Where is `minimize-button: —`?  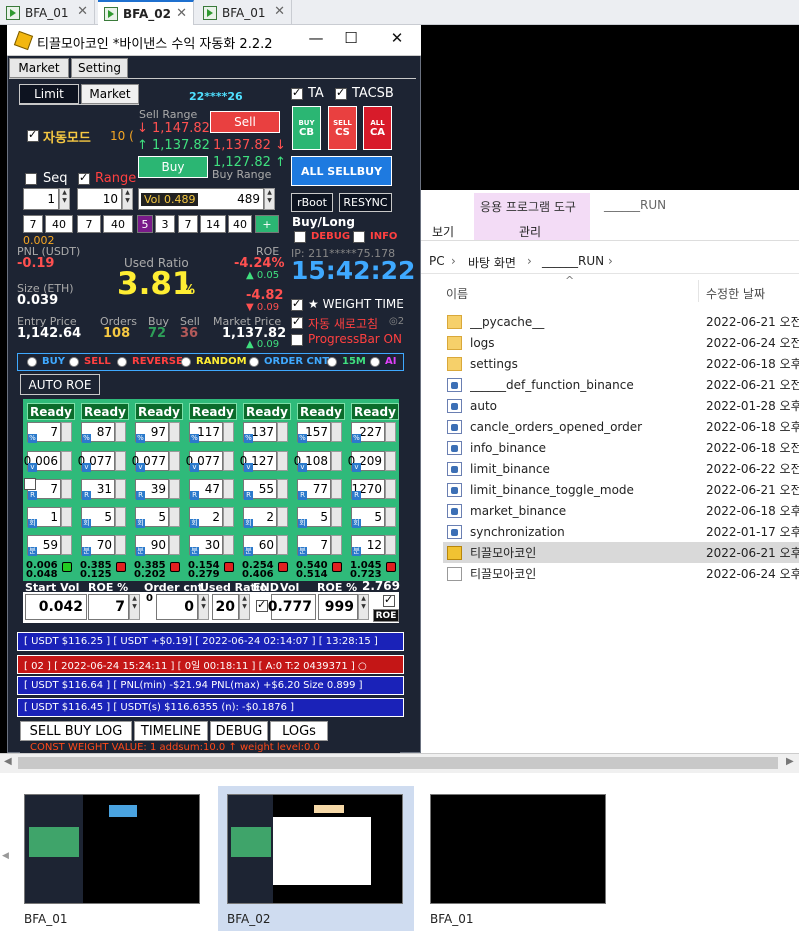
minimize-button: — is located at coordinates (316, 38).